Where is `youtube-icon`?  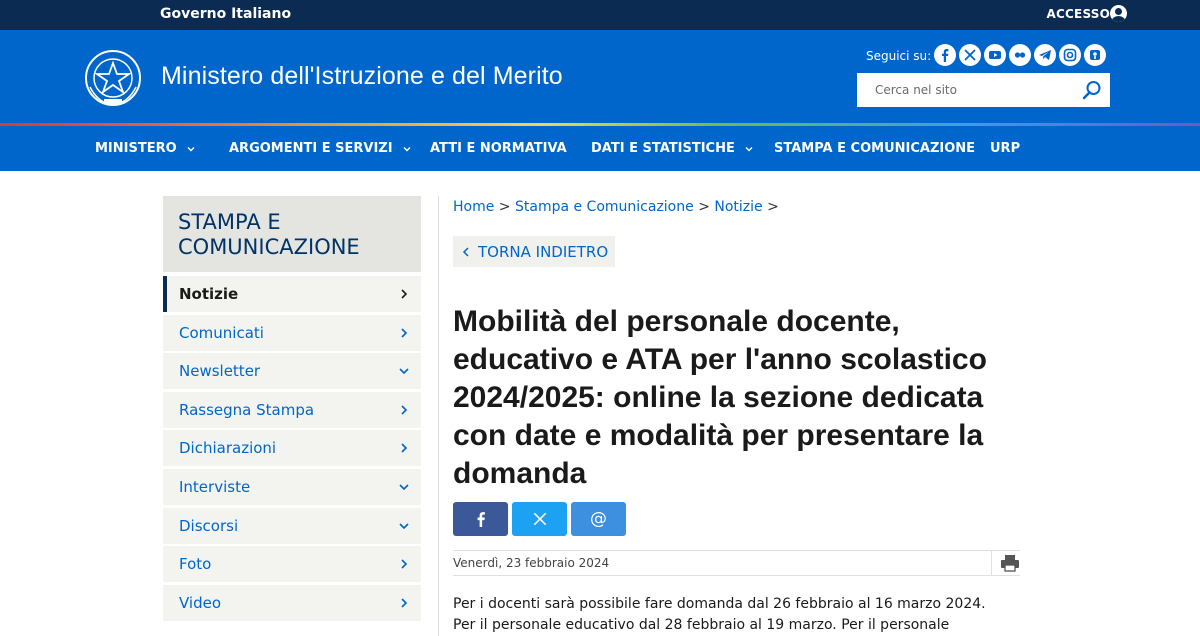 youtube-icon is located at coordinates (995, 55).